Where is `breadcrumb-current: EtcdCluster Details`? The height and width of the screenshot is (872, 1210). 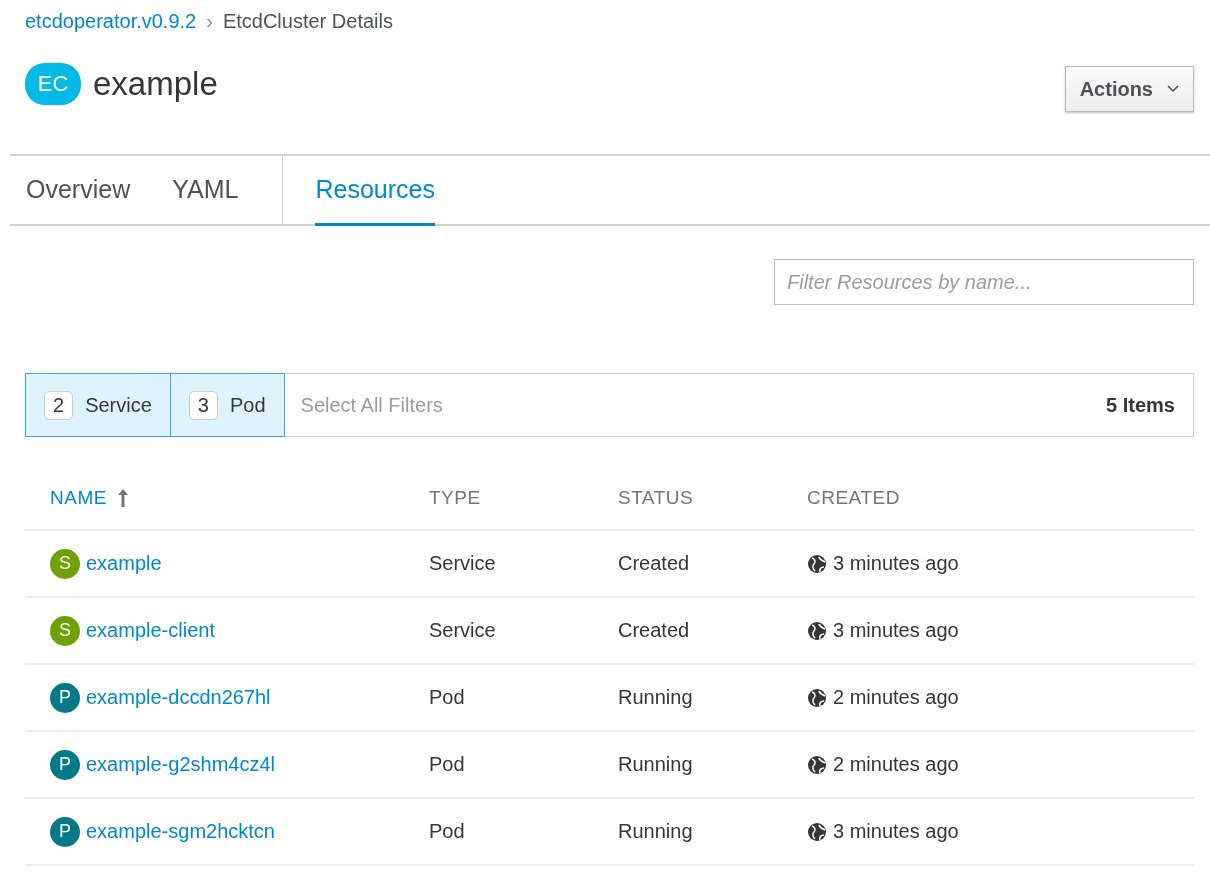
breadcrumb-current: EtcdCluster Details is located at coordinates (307, 21).